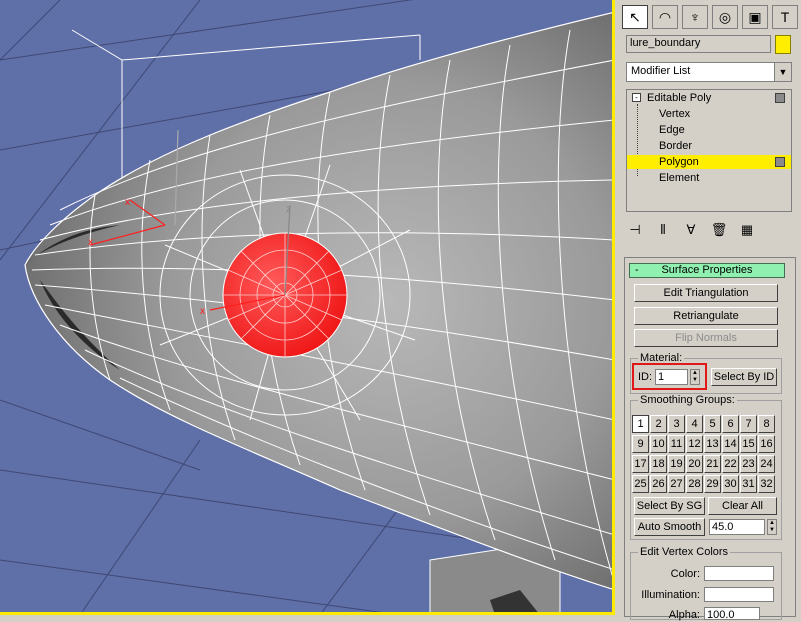 This screenshot has height=622, width=801. I want to click on command-panel-tabs: ↖ ◠ ♆ ◎ ▣ T, so click(710, 17).